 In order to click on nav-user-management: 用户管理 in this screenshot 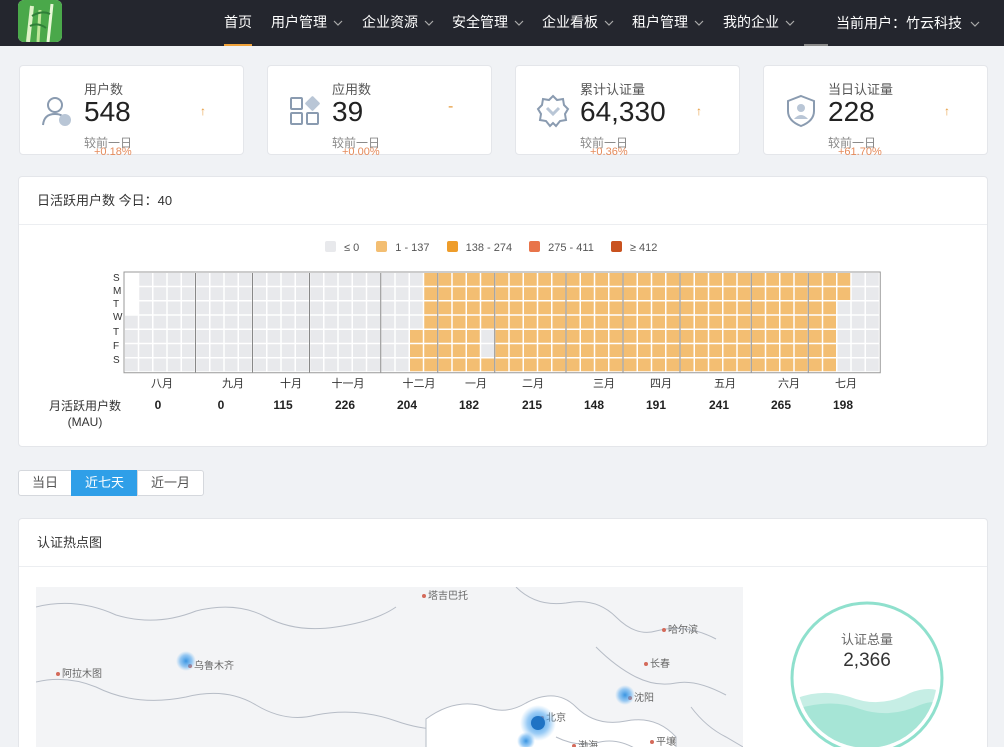, I will do `click(307, 23)`.